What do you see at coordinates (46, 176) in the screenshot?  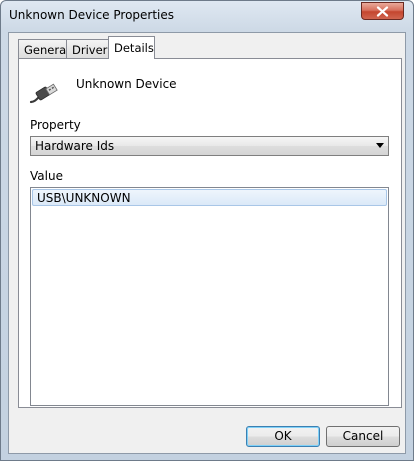 I see `value-label: Value` at bounding box center [46, 176].